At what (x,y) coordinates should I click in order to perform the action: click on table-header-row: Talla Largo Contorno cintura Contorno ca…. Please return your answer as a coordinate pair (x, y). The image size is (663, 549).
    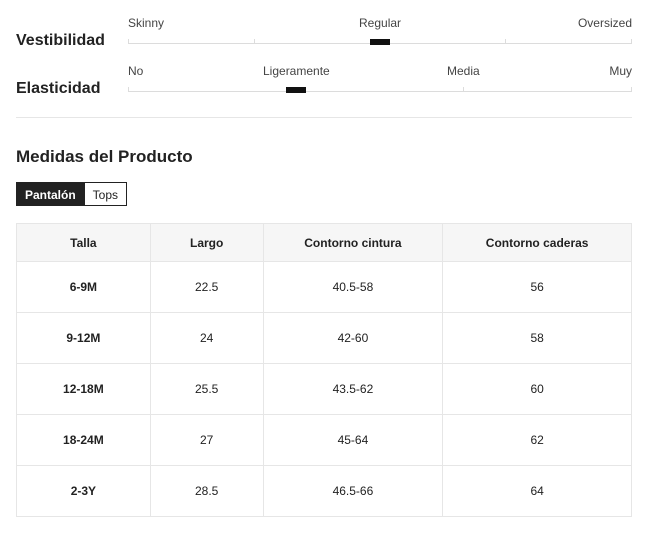
    Looking at the image, I should click on (324, 242).